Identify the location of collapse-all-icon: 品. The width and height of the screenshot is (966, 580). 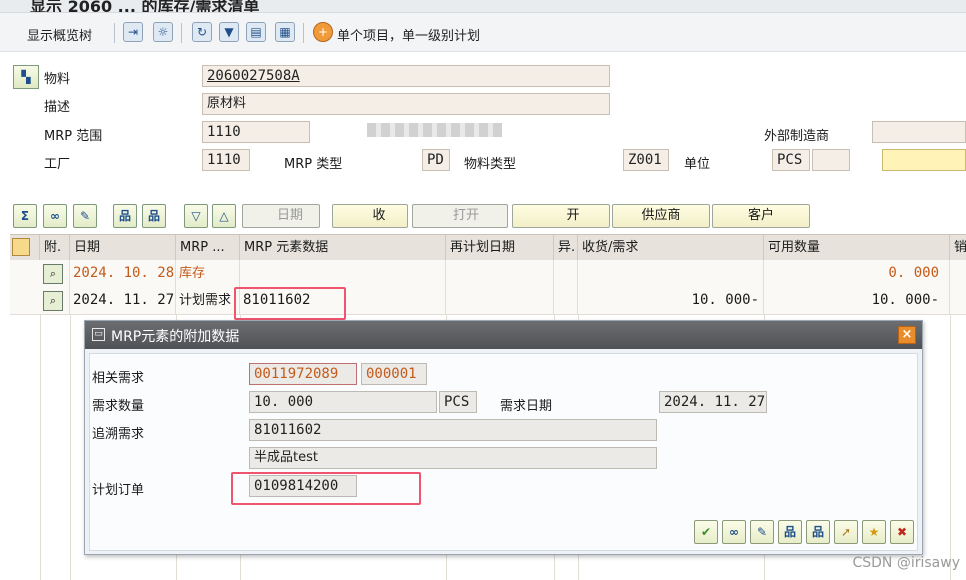
(154, 216).